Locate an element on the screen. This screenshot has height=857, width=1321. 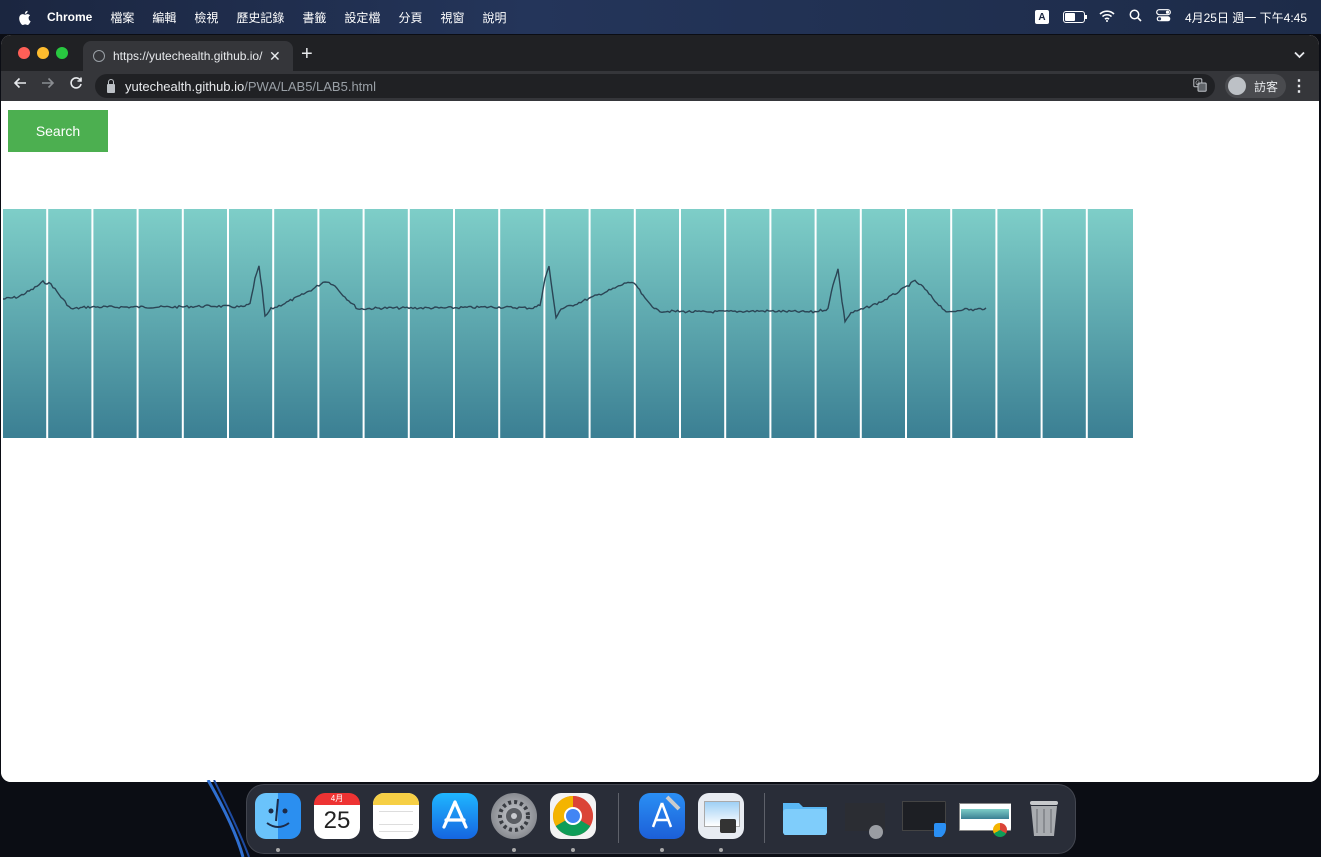
finder-icon is located at coordinates (278, 816).